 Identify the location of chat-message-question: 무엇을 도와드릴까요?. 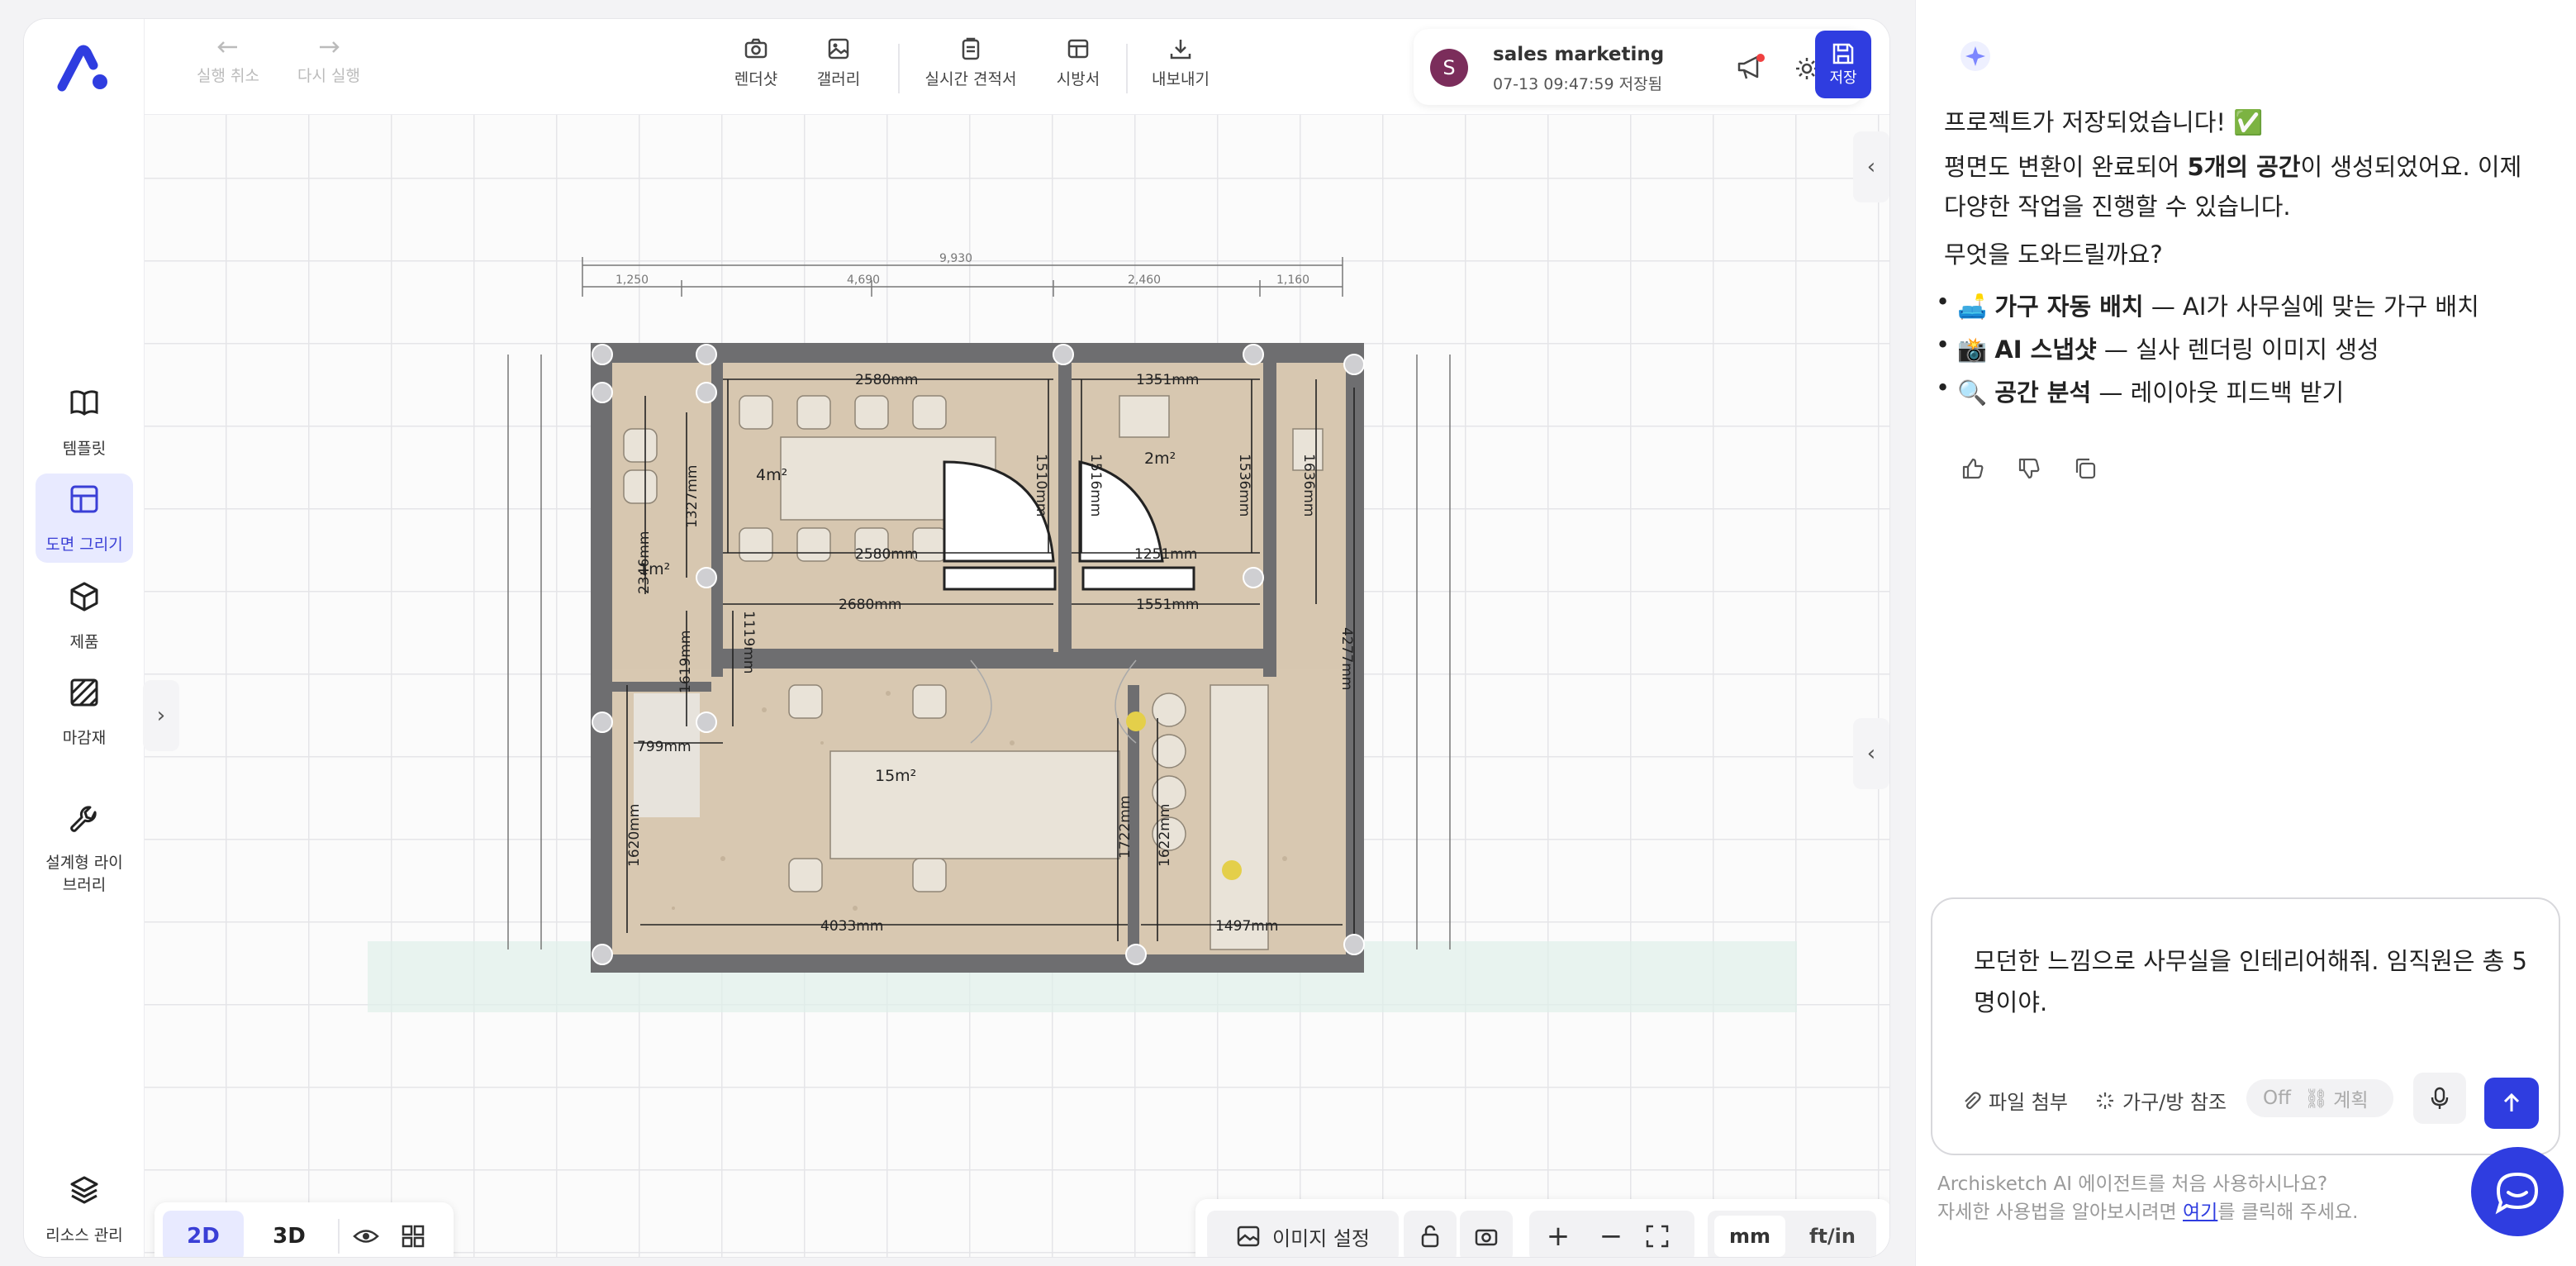
(2053, 254).